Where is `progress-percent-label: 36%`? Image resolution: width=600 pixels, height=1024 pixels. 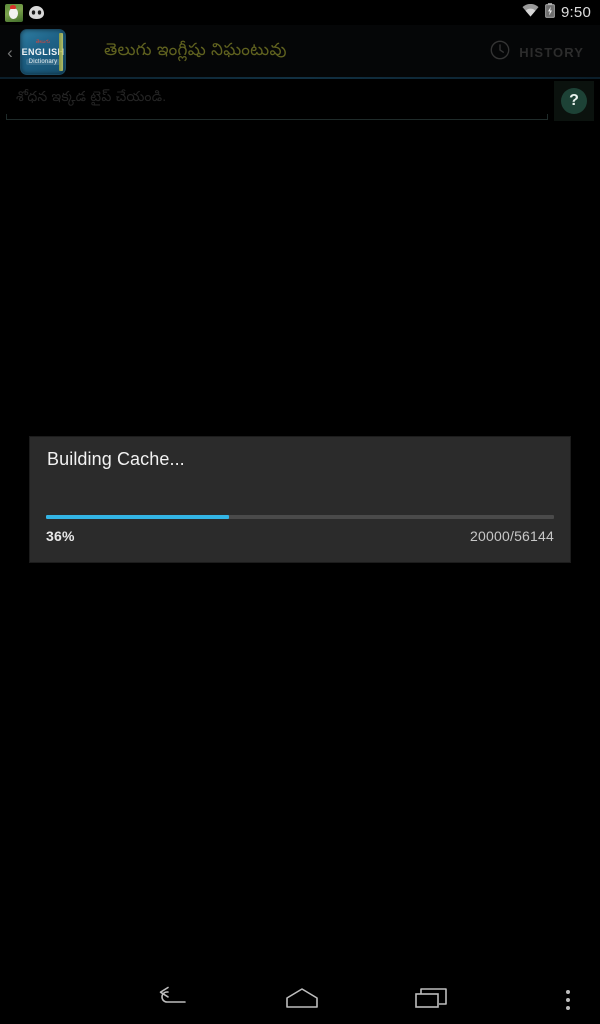 progress-percent-label: 36% is located at coordinates (60, 536).